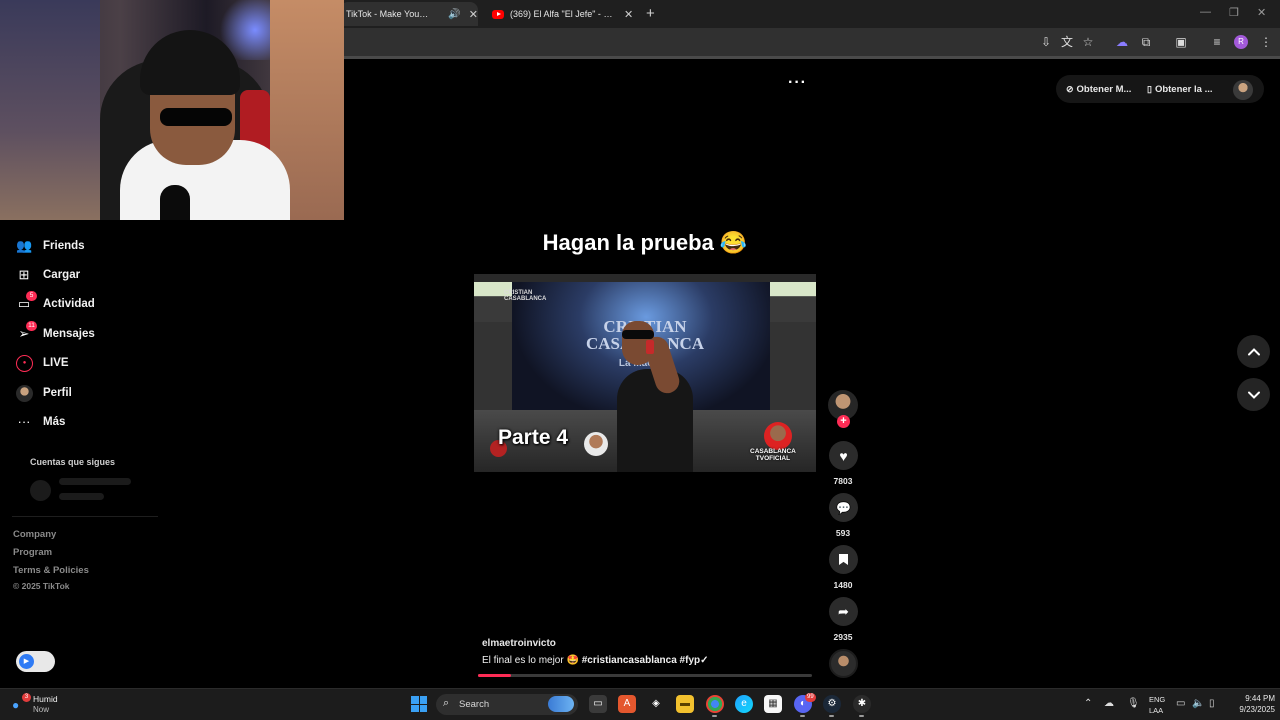 The height and width of the screenshot is (720, 1280). Describe the element at coordinates (41, 422) in the screenshot. I see `sidebar-item-more: ··· Más` at that location.